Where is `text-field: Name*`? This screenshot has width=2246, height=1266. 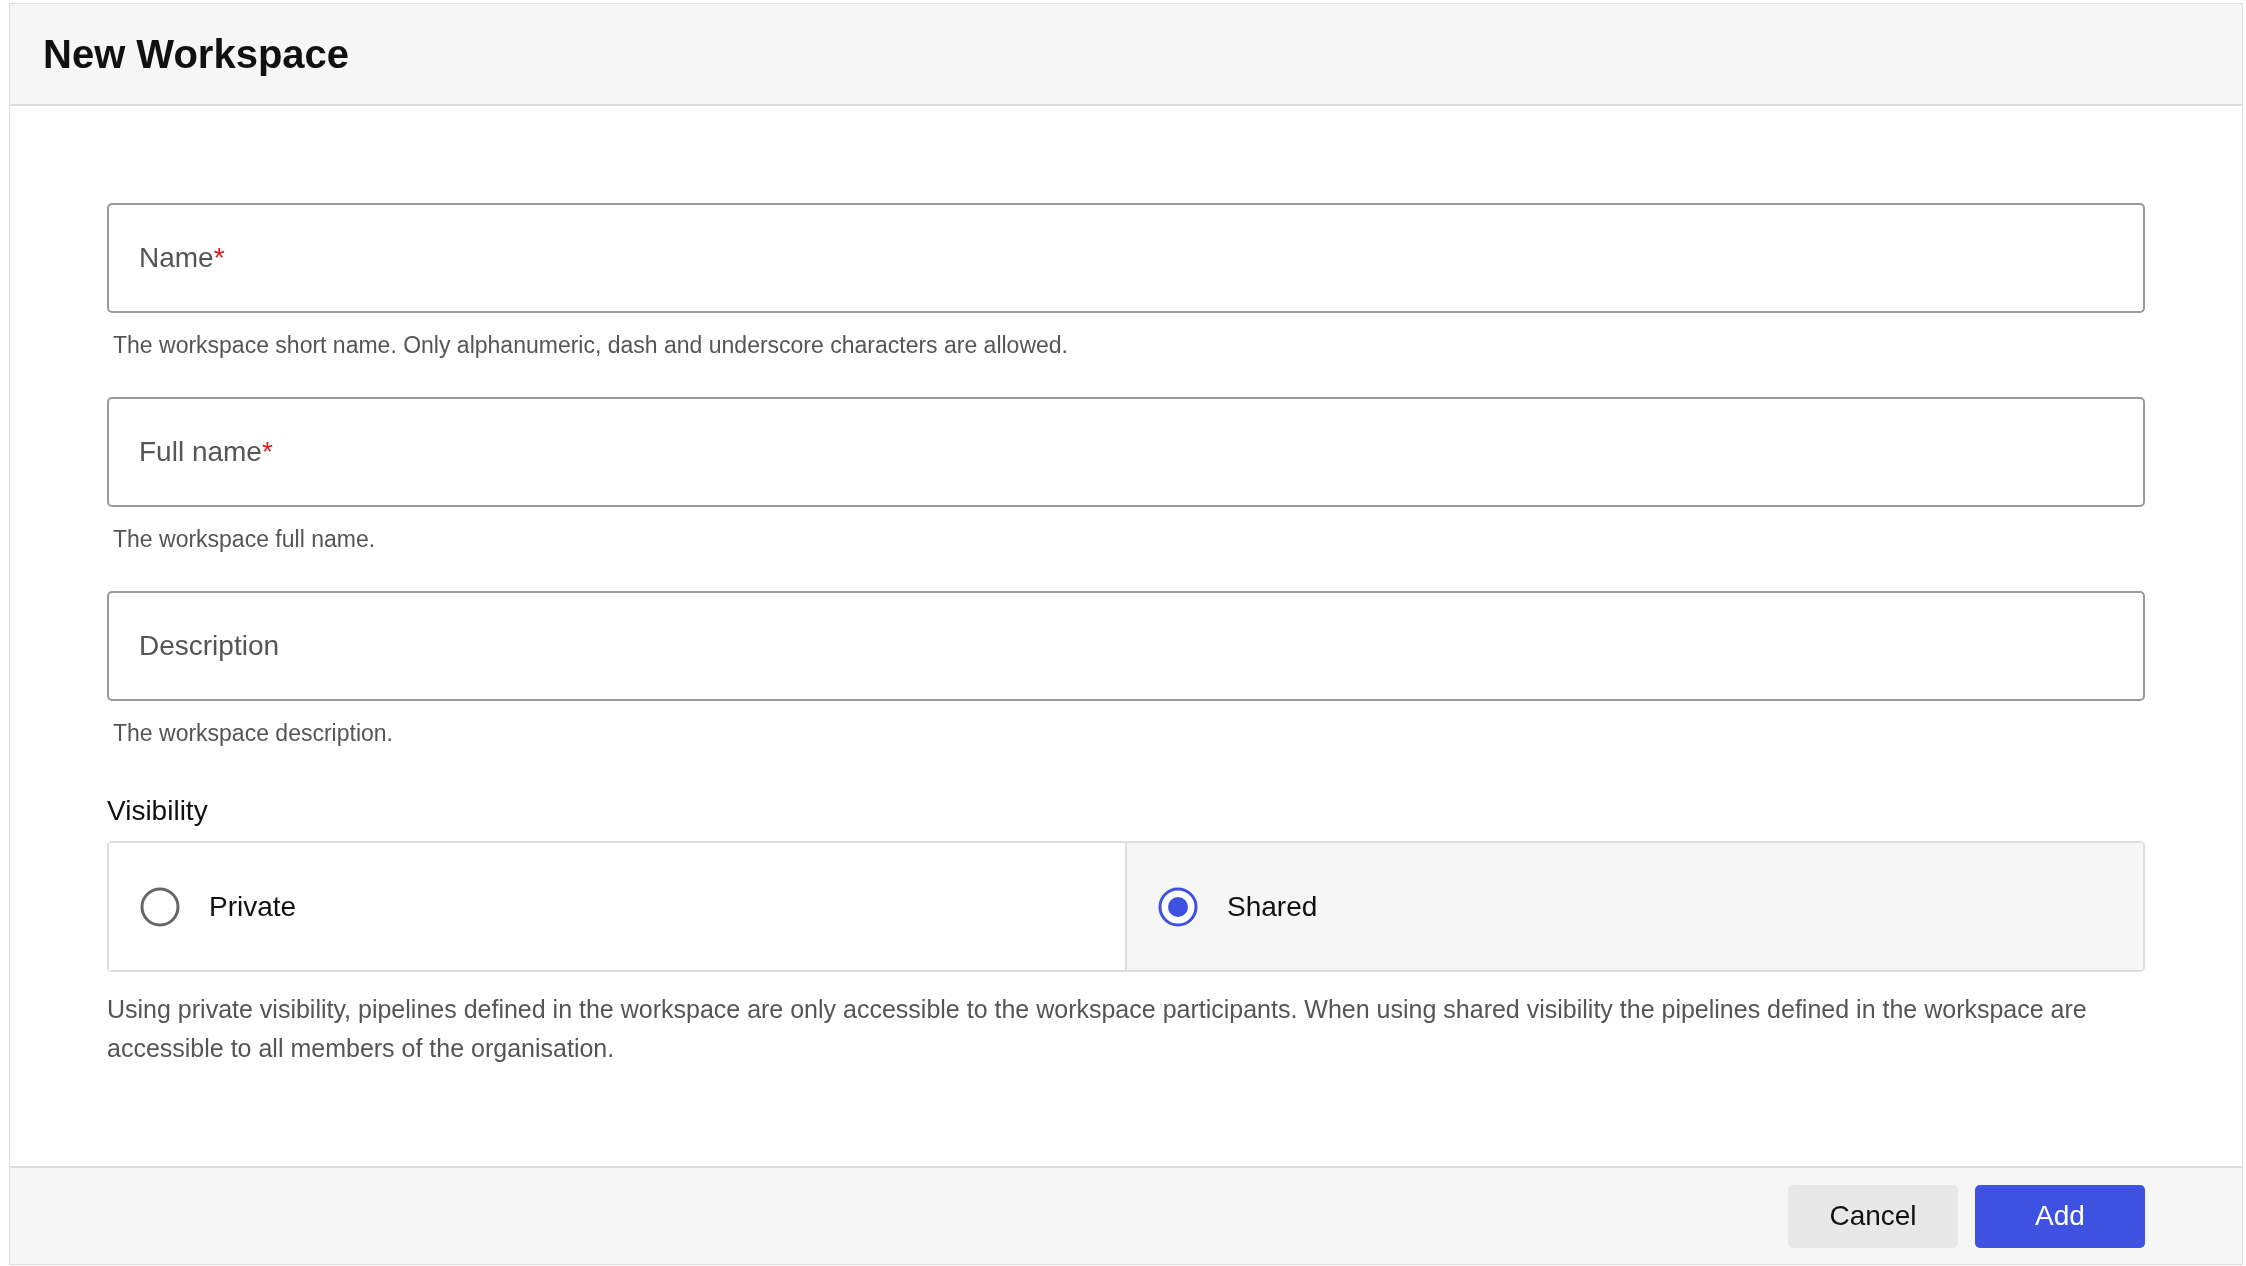
text-field: Name* is located at coordinates (1126, 258).